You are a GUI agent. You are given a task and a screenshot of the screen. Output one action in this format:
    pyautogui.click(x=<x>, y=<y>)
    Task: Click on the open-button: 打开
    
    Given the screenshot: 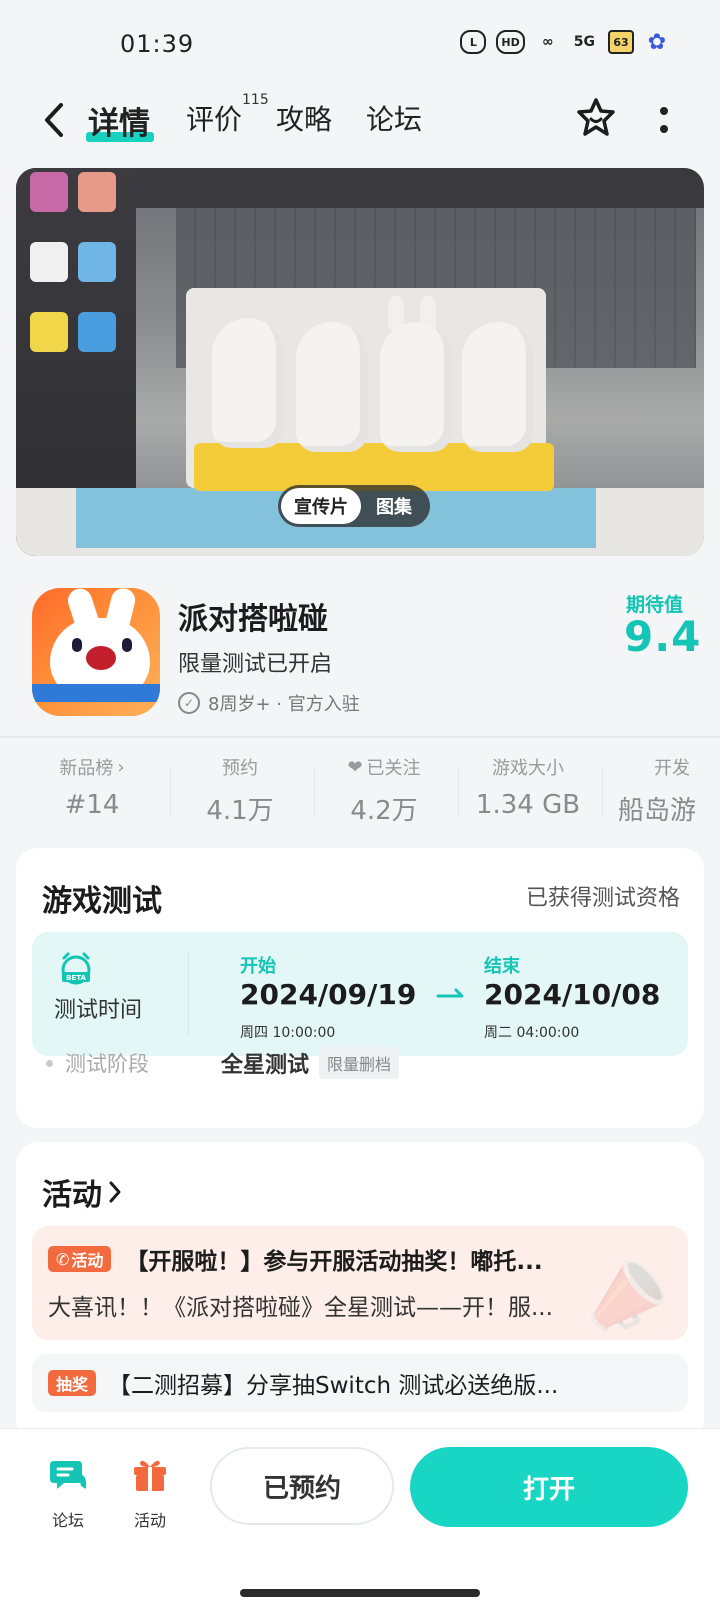 What is the action you would take?
    pyautogui.click(x=549, y=1487)
    